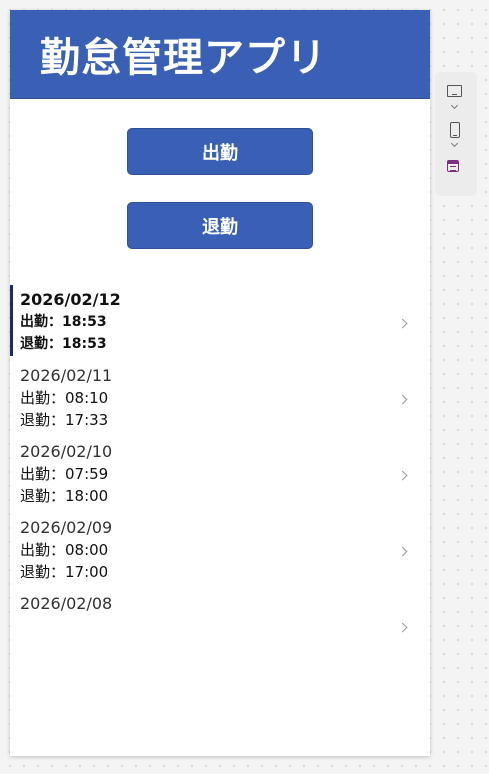 Image resolution: width=489 pixels, height=774 pixels. Describe the element at coordinates (183, 58) in the screenshot. I see `app-title: 勤怠管理アプリ` at that location.